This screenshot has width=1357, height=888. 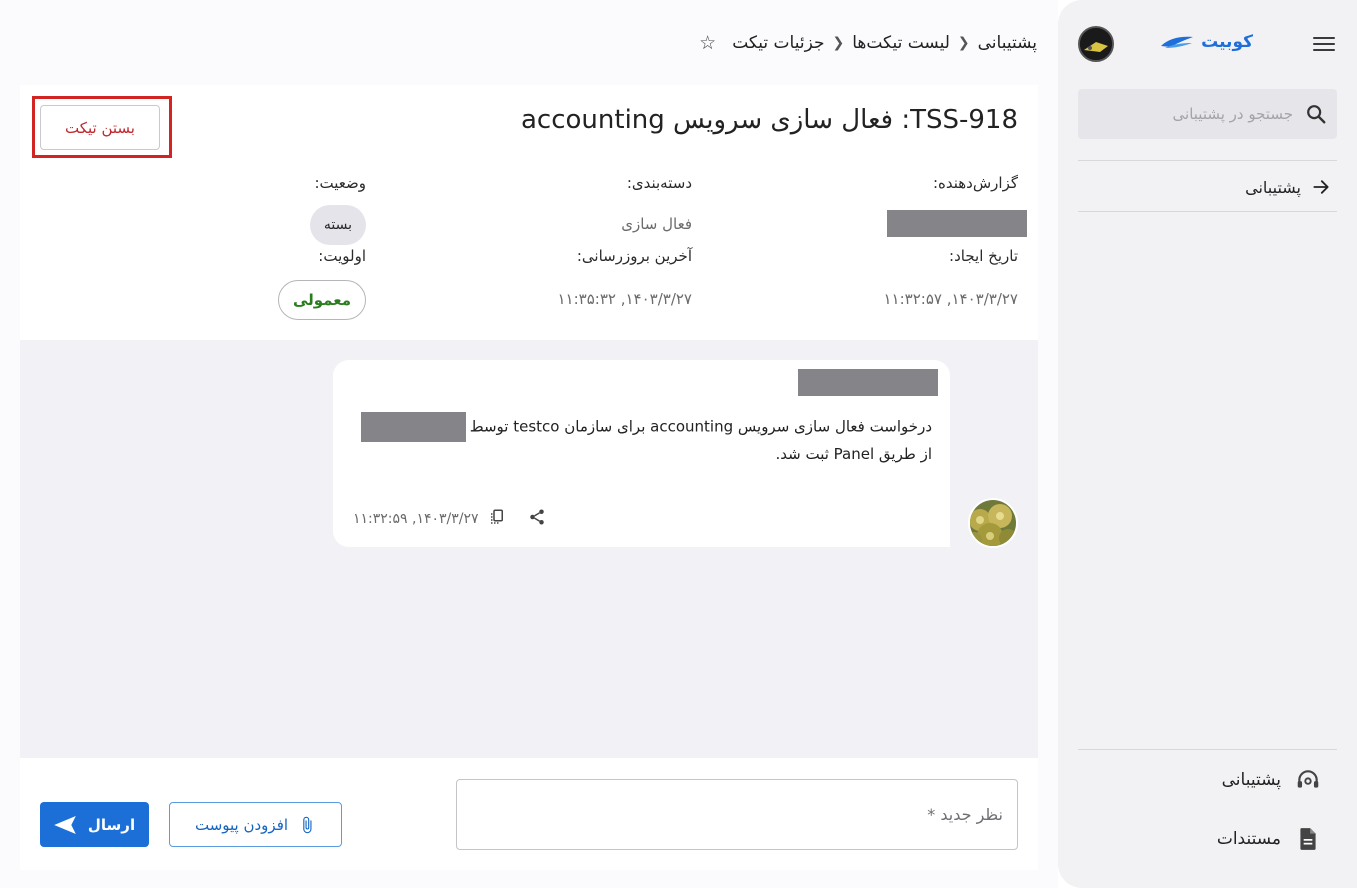 What do you see at coordinates (1096, 44) in the screenshot?
I see `user-avatar` at bounding box center [1096, 44].